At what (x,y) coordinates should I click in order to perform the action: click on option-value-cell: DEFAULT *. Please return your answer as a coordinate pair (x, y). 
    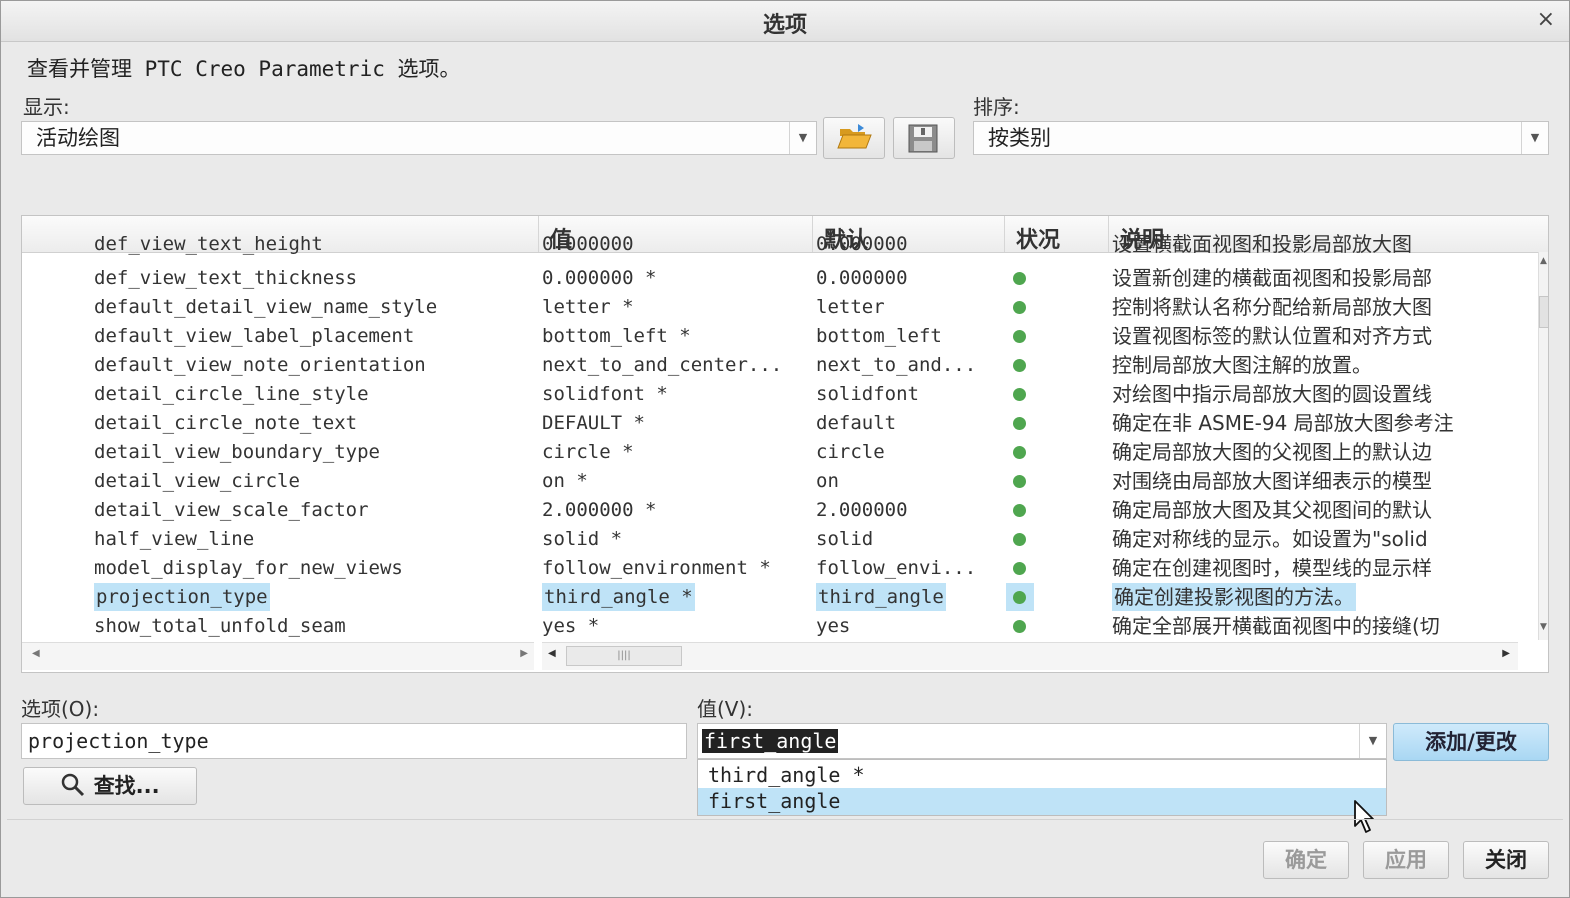
    Looking at the image, I should click on (593, 423).